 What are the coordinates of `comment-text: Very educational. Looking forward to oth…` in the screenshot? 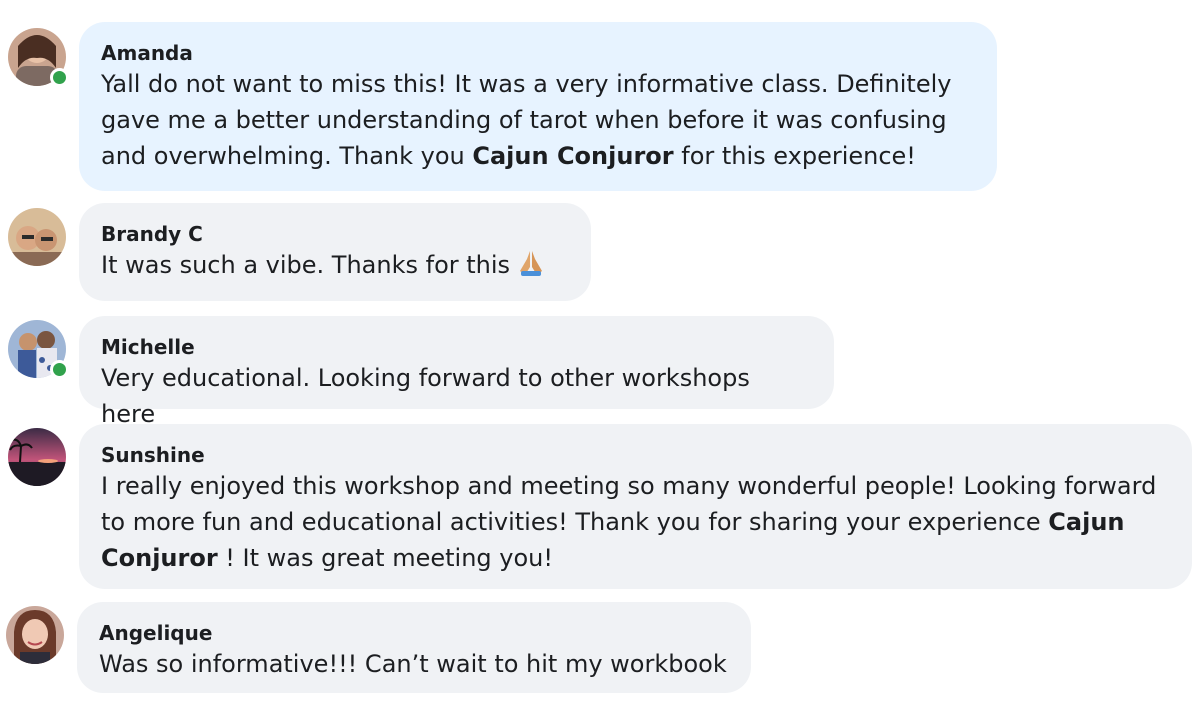 It's located at (425, 396).